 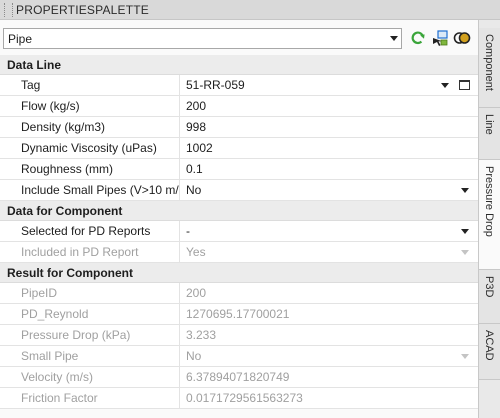 I want to click on tab-component: Component, so click(x=489, y=68).